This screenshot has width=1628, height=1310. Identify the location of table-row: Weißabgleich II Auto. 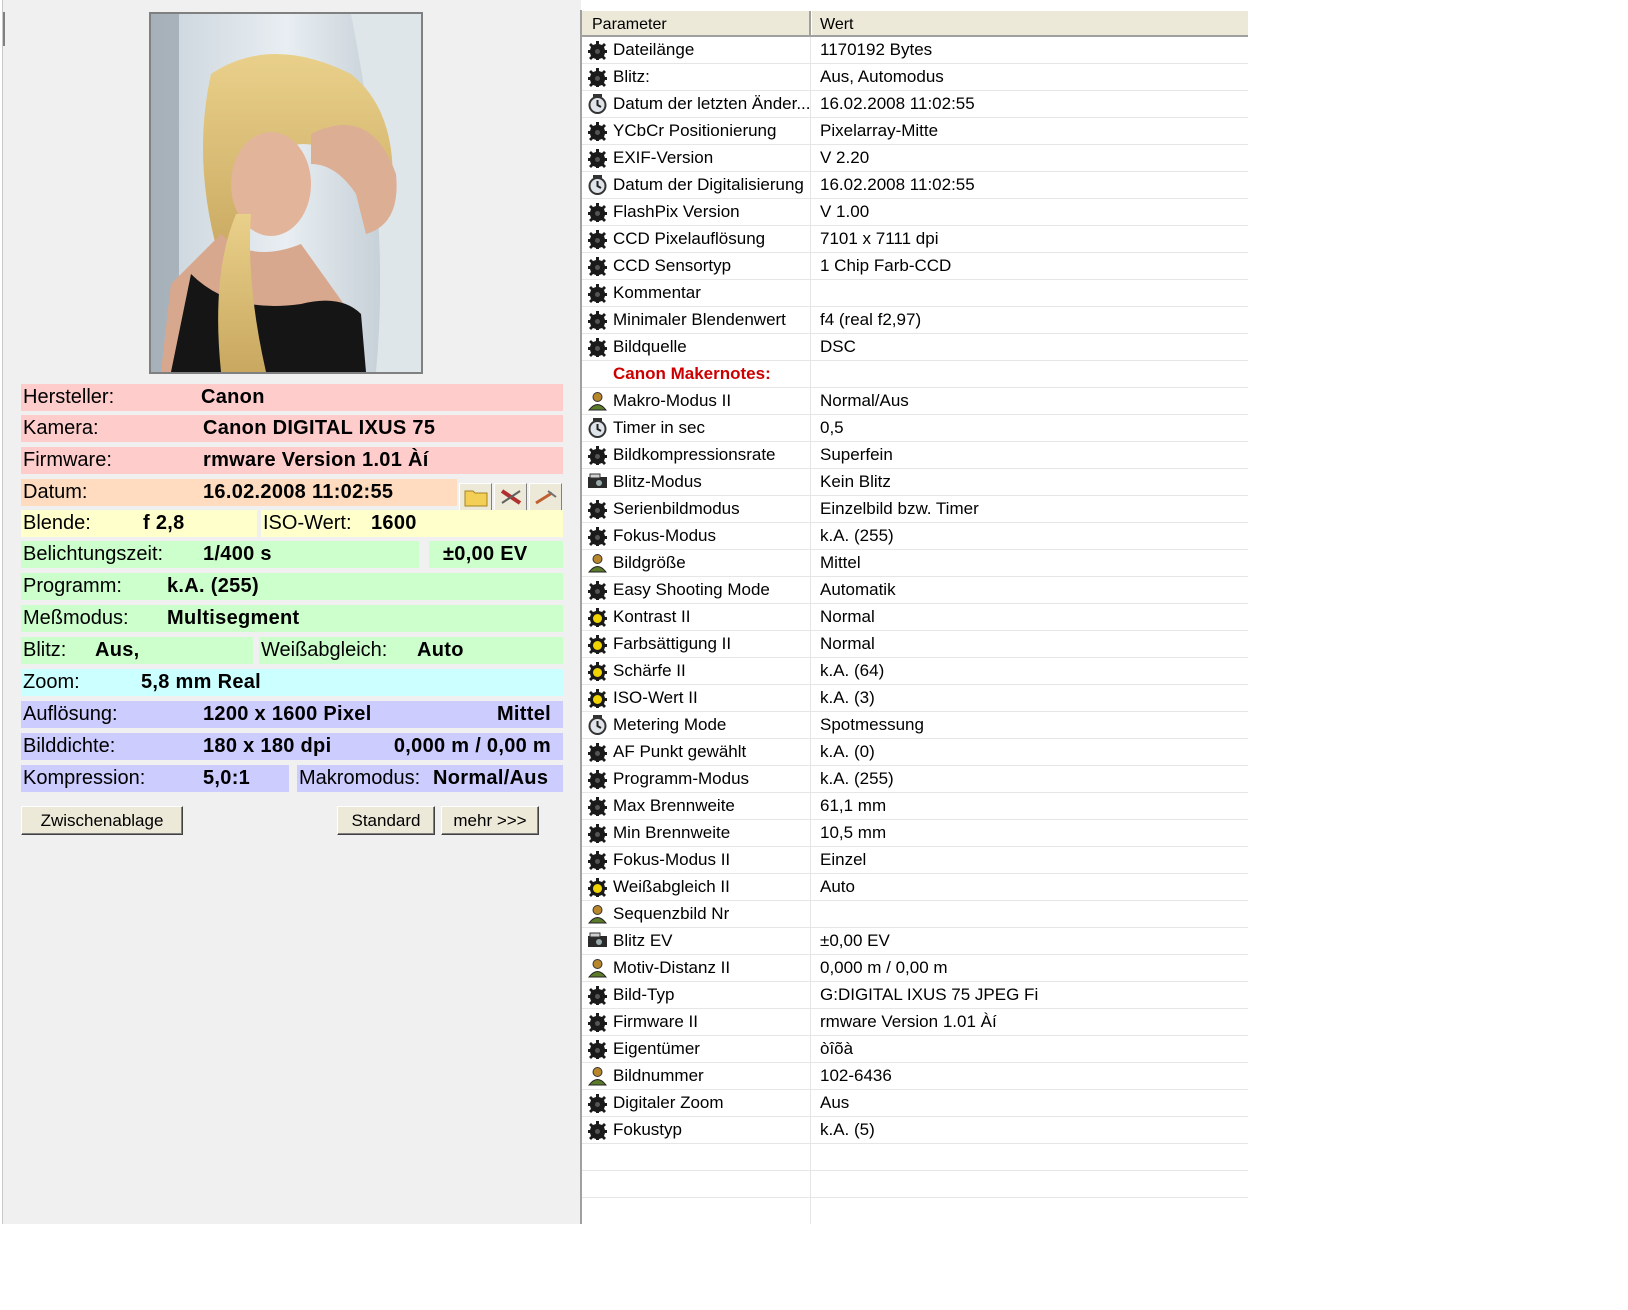
(915, 887).